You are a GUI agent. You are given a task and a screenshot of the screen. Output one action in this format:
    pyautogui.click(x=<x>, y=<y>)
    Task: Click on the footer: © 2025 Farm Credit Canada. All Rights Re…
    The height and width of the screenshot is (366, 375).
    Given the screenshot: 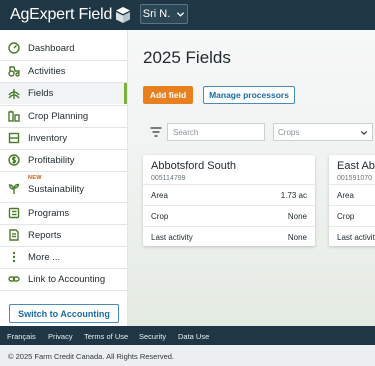 What is the action you would take?
    pyautogui.click(x=187, y=355)
    